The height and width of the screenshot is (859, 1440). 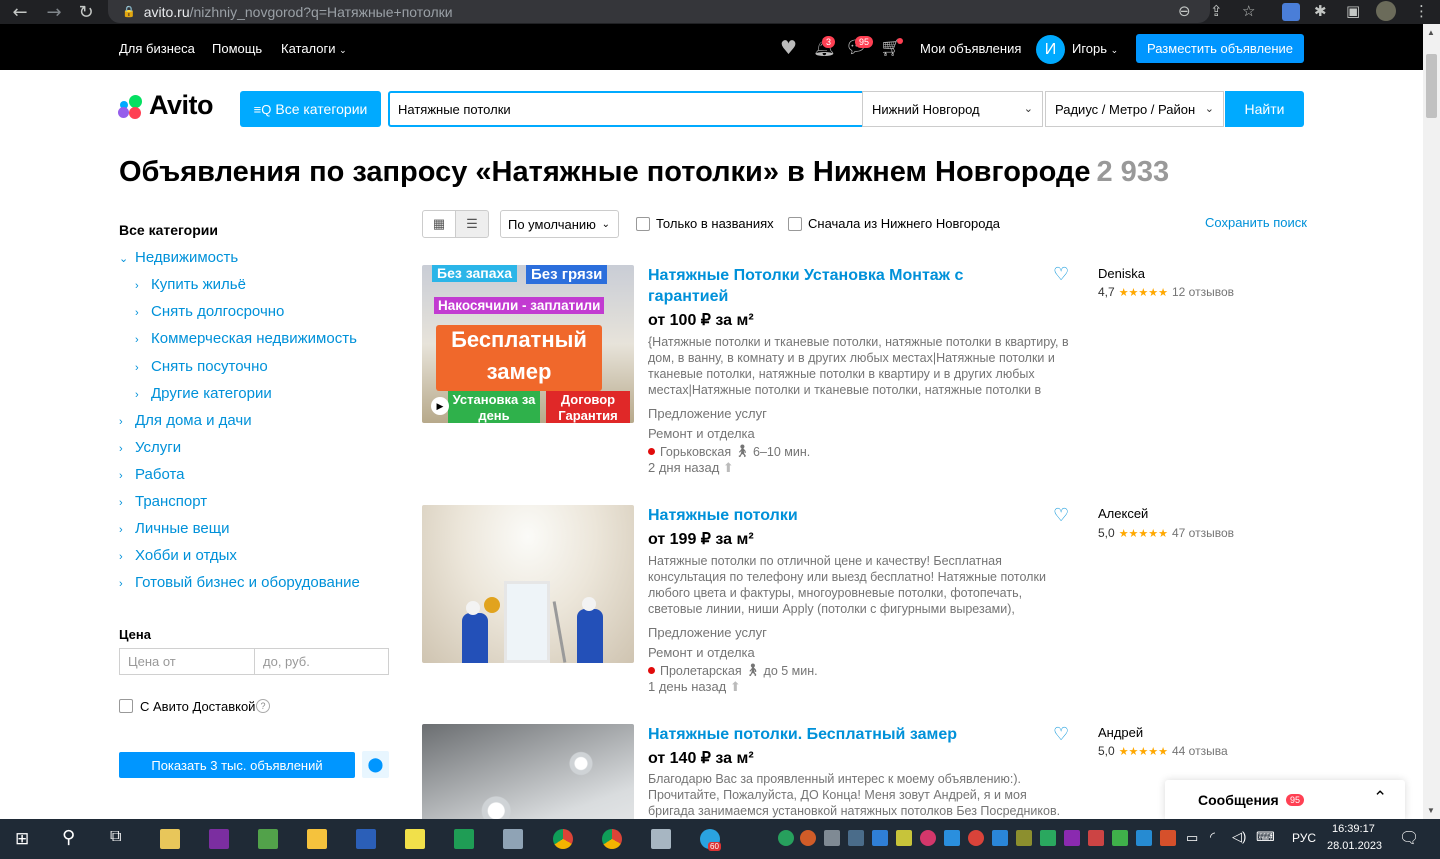 I want to click on task-view-icon: ⧉, so click(x=115, y=837).